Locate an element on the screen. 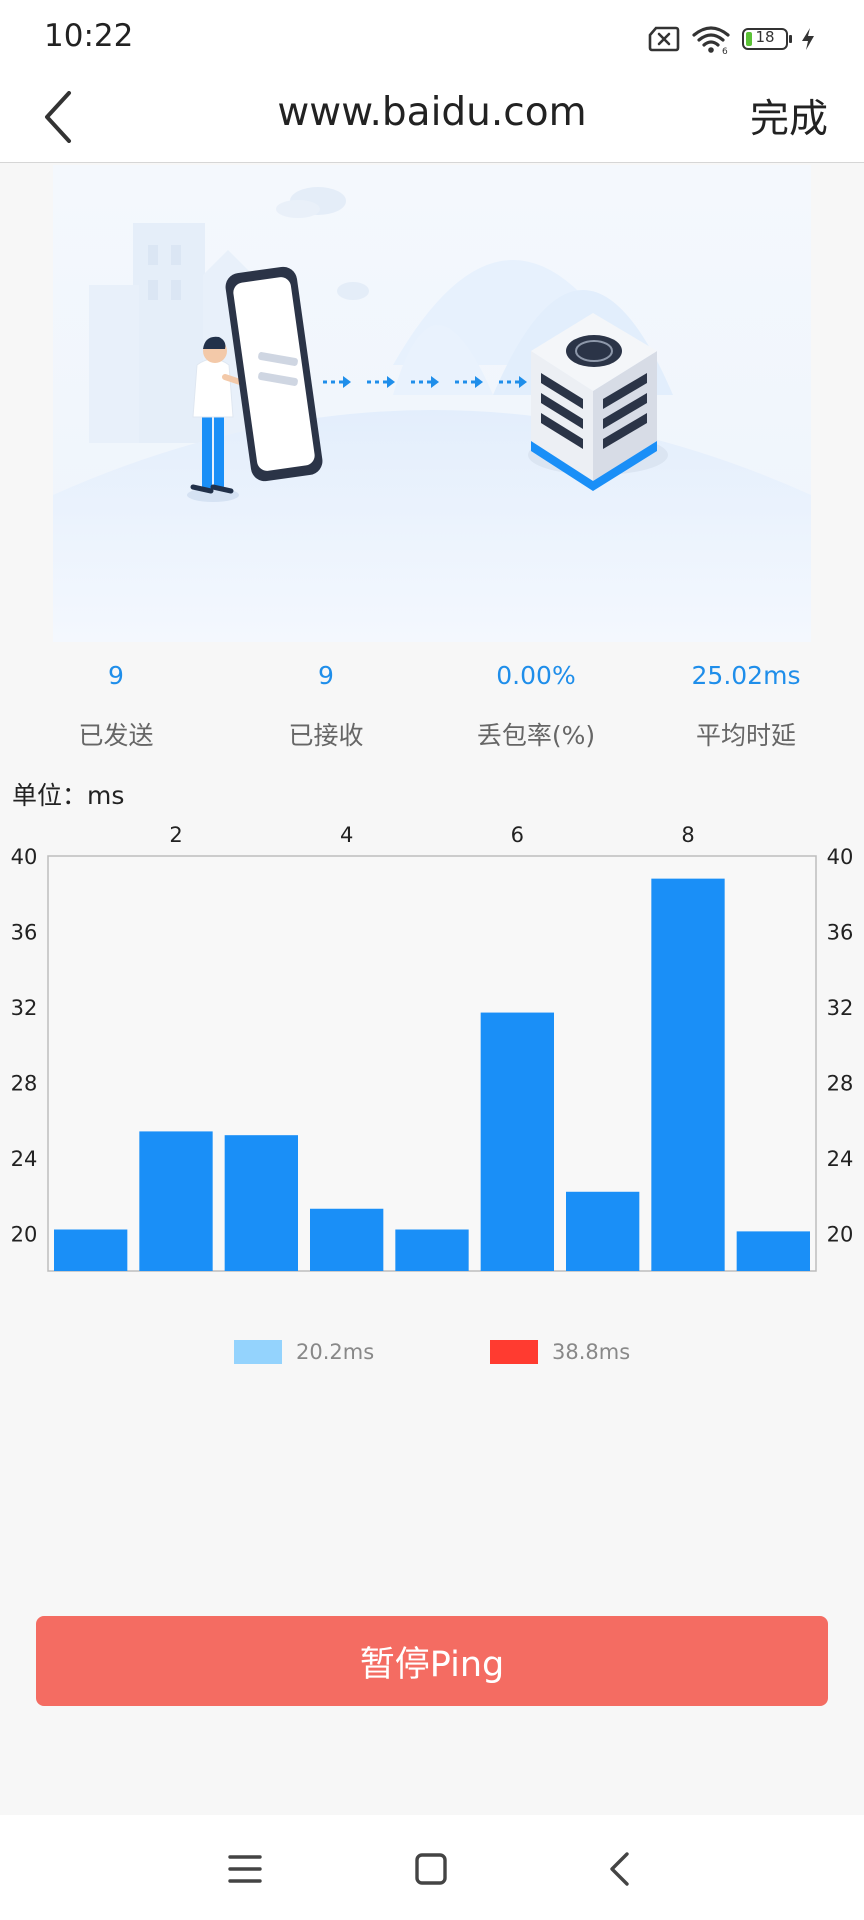 The width and height of the screenshot is (864, 1920). legend-label-min: 20.2ms is located at coordinates (335, 1352).